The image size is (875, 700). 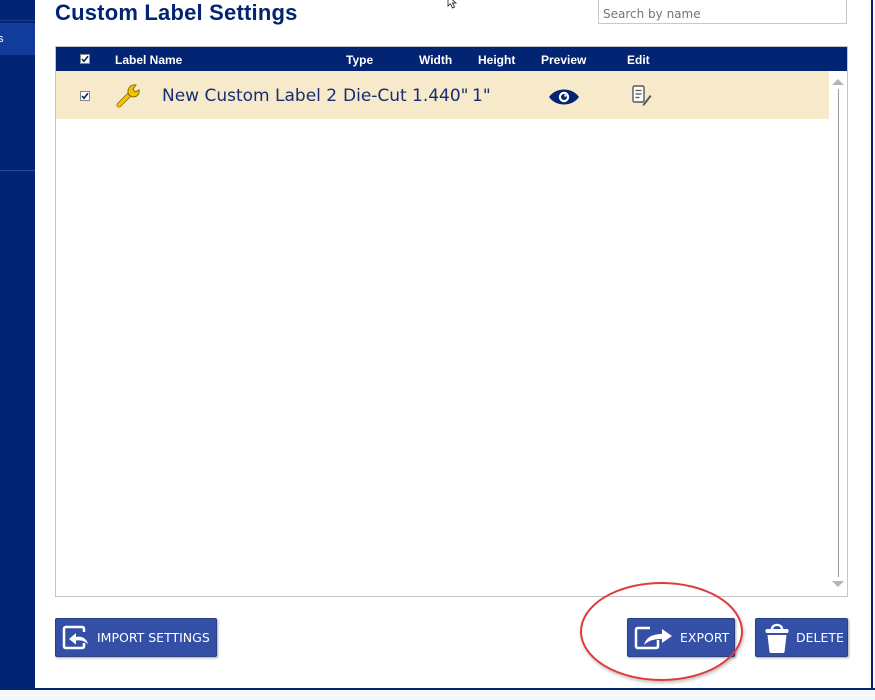 What do you see at coordinates (17, 39) in the screenshot?
I see `sidebar-item-active: s` at bounding box center [17, 39].